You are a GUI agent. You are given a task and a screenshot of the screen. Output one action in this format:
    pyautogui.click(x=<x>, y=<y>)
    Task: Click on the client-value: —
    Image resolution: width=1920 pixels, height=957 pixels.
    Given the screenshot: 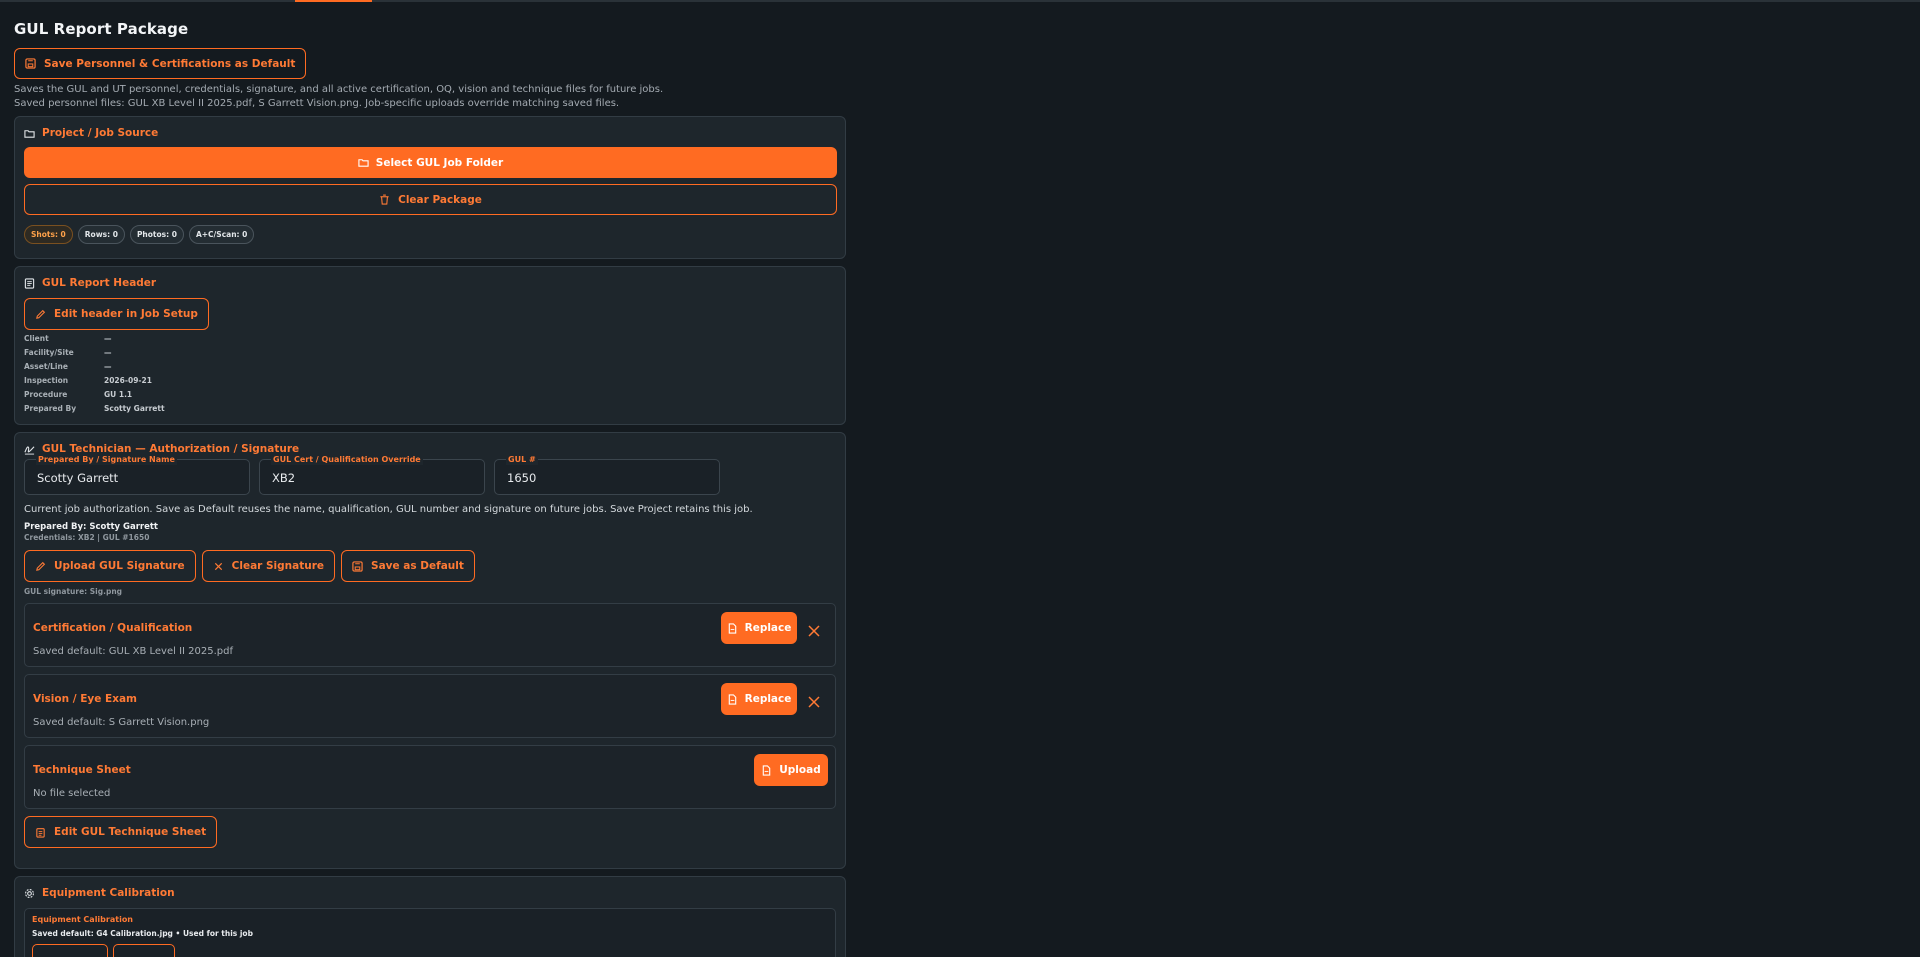 What is the action you would take?
    pyautogui.click(x=108, y=338)
    